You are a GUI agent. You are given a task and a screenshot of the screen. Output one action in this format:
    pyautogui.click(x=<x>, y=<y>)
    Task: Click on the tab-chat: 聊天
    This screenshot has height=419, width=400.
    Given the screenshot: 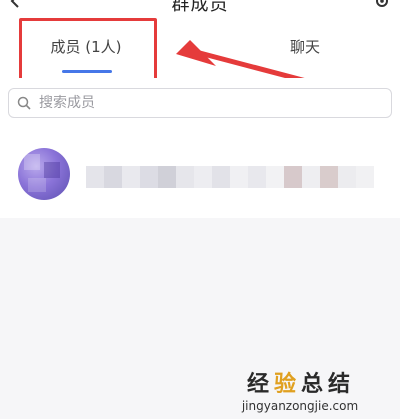 What is the action you would take?
    pyautogui.click(x=305, y=46)
    